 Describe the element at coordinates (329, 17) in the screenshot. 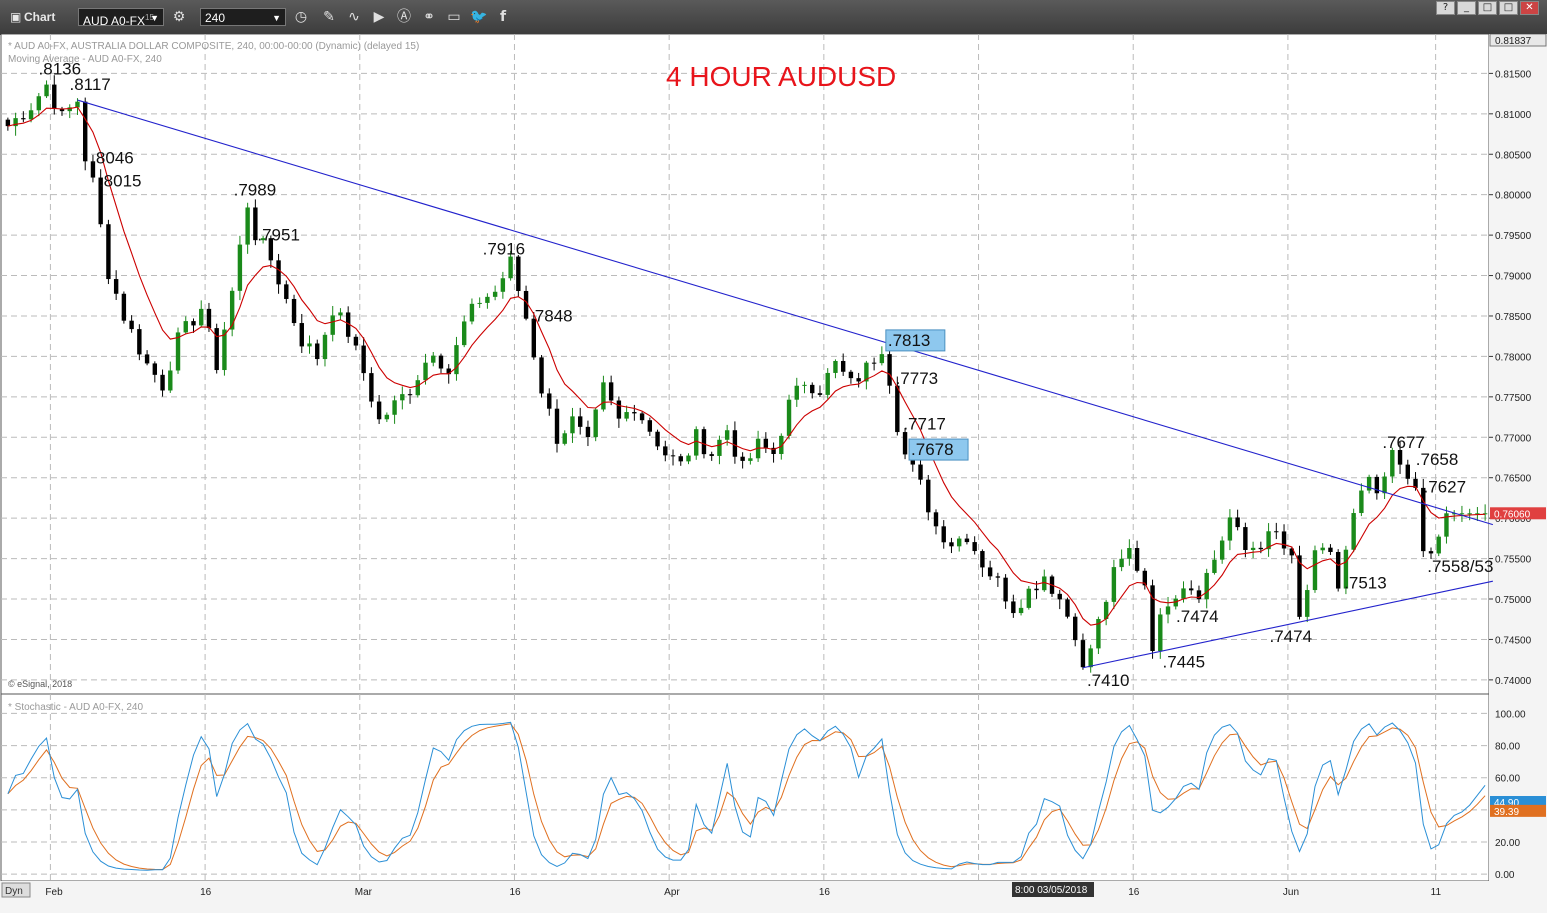

I see `pencil-icon: ✎` at that location.